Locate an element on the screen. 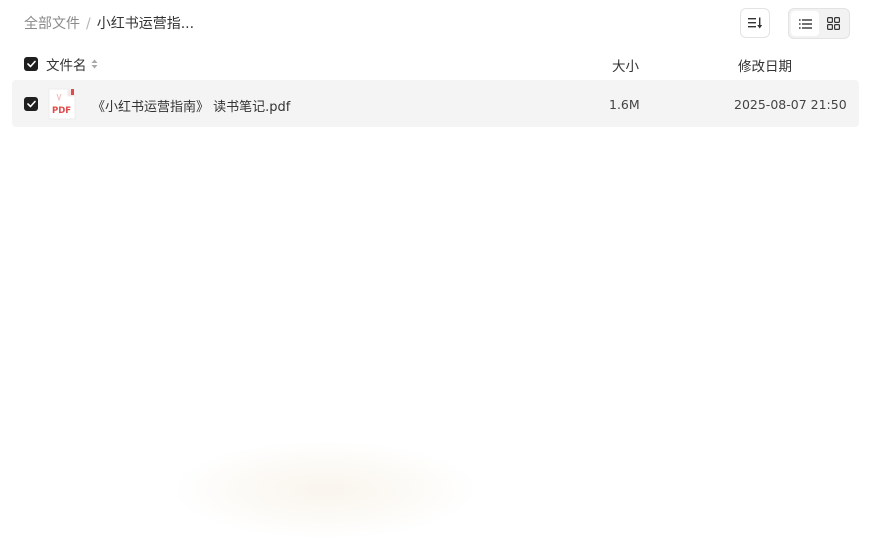 Image resolution: width=874 pixels, height=540 pixels. sort-arrows-icon is located at coordinates (94, 64).